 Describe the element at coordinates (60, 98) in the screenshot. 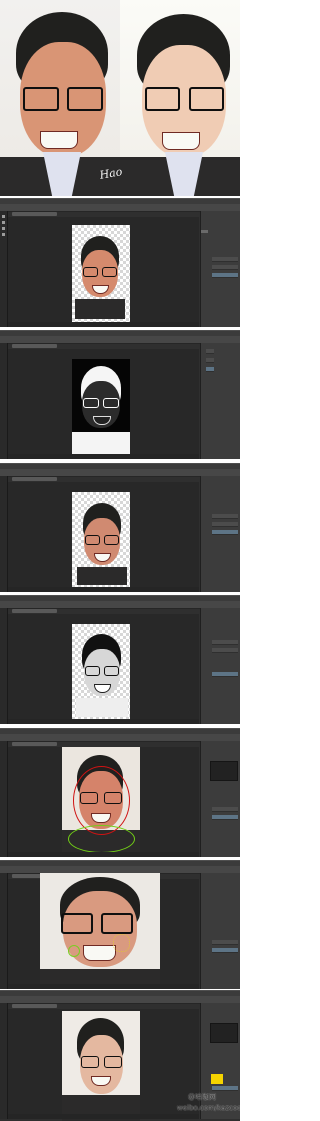

I see `before-photo` at that location.